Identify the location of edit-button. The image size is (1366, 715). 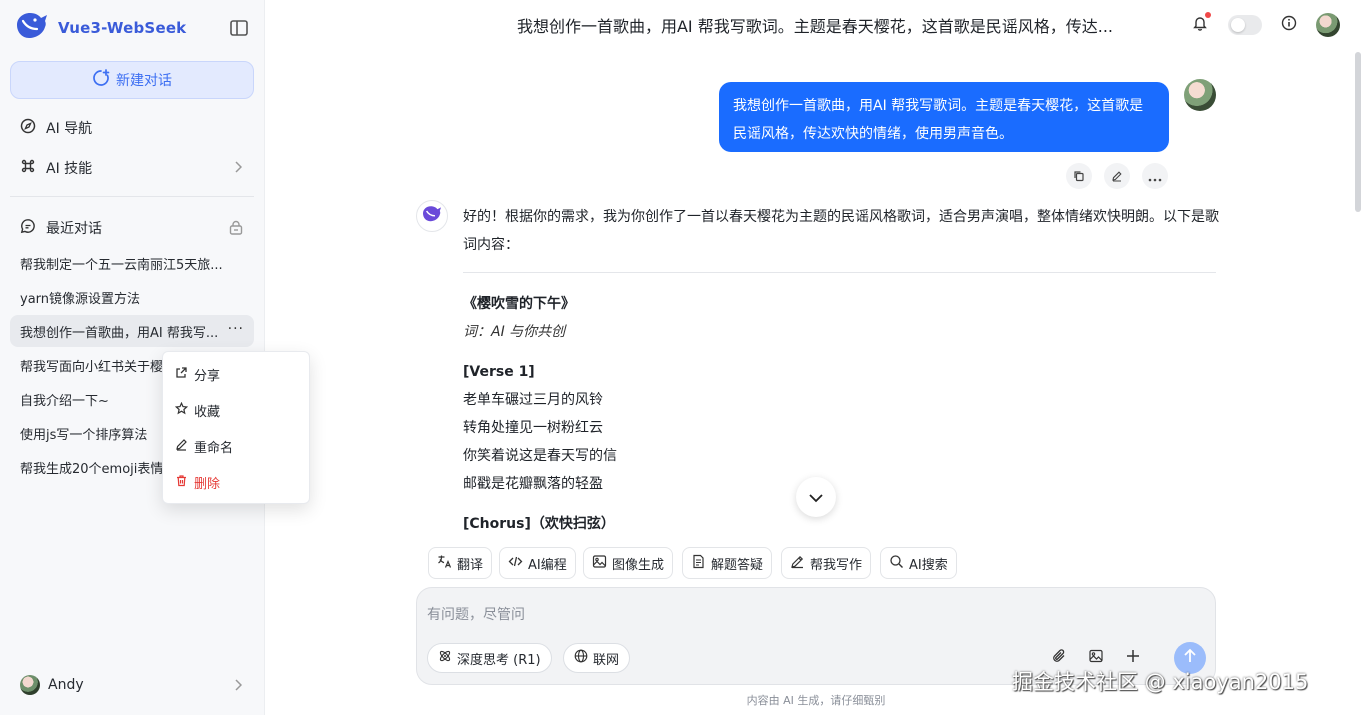
(1117, 176).